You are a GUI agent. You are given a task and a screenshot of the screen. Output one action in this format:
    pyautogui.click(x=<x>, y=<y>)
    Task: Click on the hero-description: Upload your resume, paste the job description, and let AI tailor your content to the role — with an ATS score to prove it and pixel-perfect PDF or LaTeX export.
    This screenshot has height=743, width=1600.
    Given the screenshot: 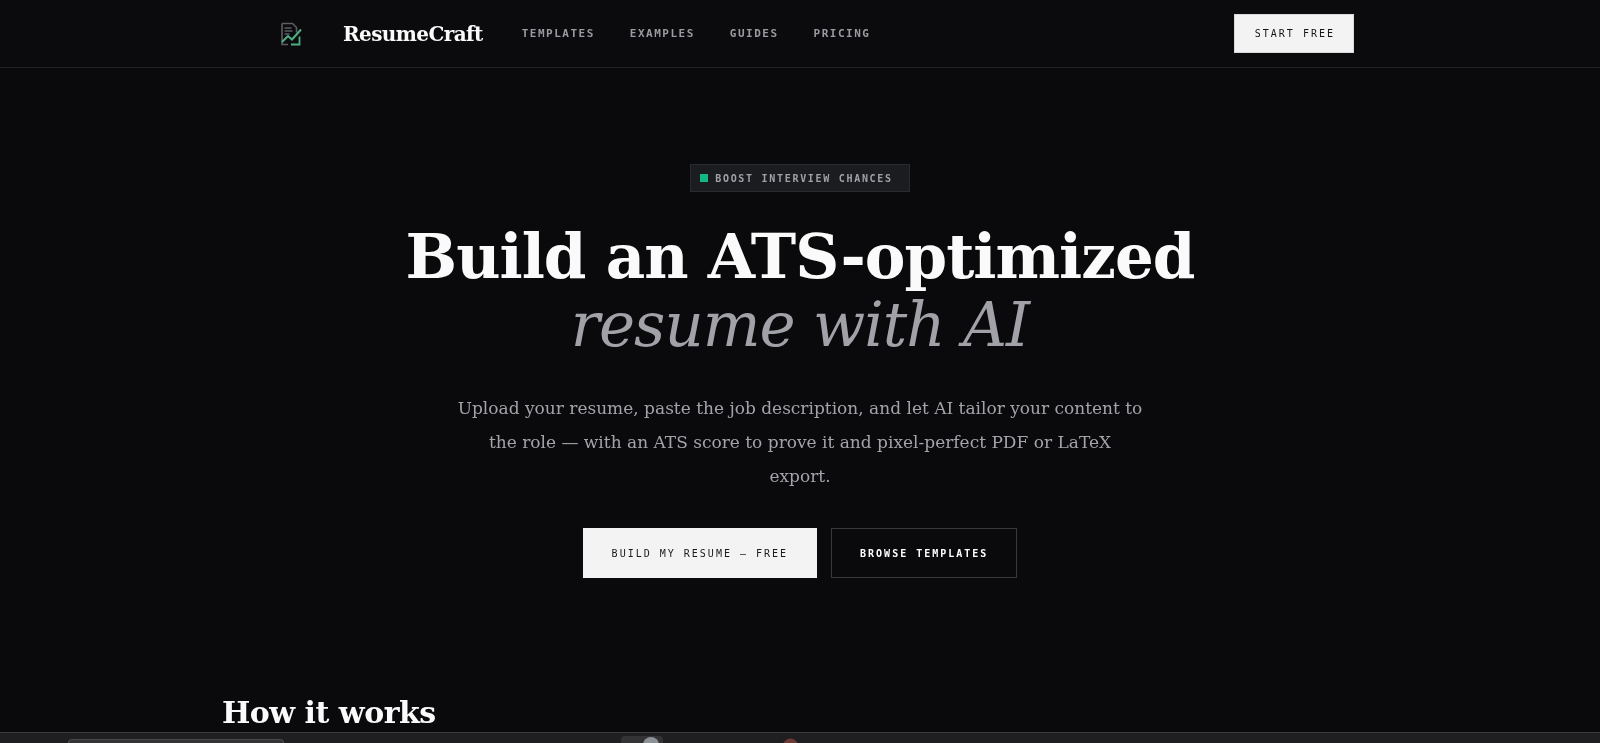 What is the action you would take?
    pyautogui.click(x=800, y=442)
    